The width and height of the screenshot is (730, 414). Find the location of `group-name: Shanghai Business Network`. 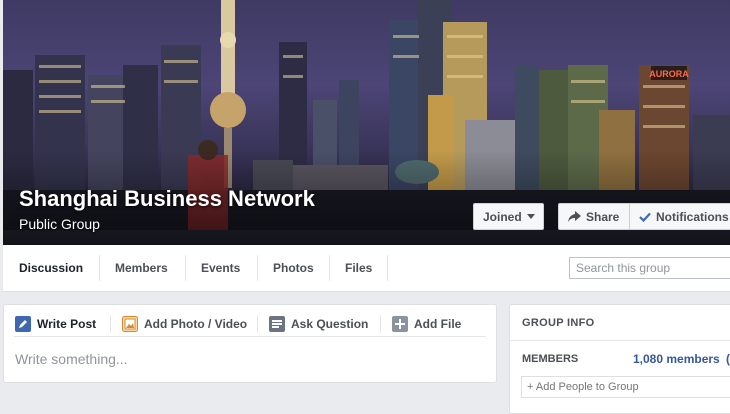

group-name: Shanghai Business Network is located at coordinates (167, 199).